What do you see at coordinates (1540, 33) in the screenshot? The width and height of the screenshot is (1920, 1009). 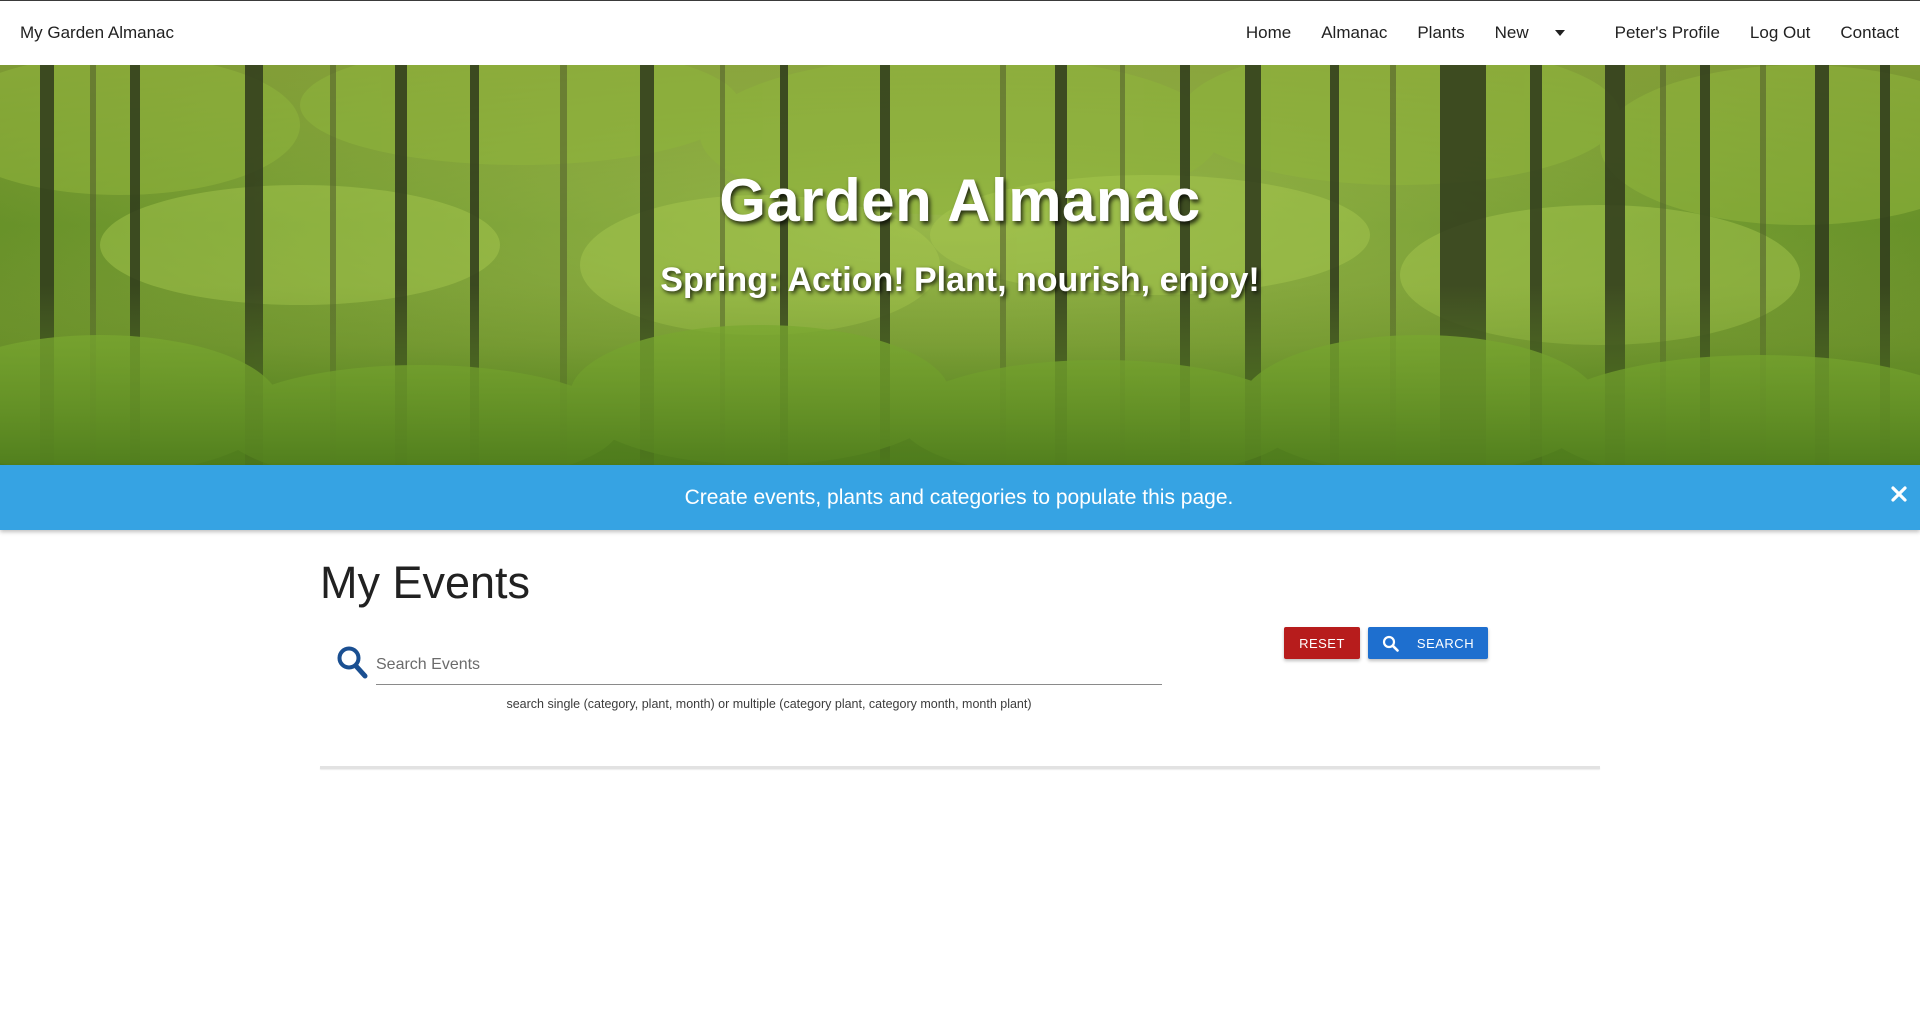 I see `nav-dropdown-new: New` at bounding box center [1540, 33].